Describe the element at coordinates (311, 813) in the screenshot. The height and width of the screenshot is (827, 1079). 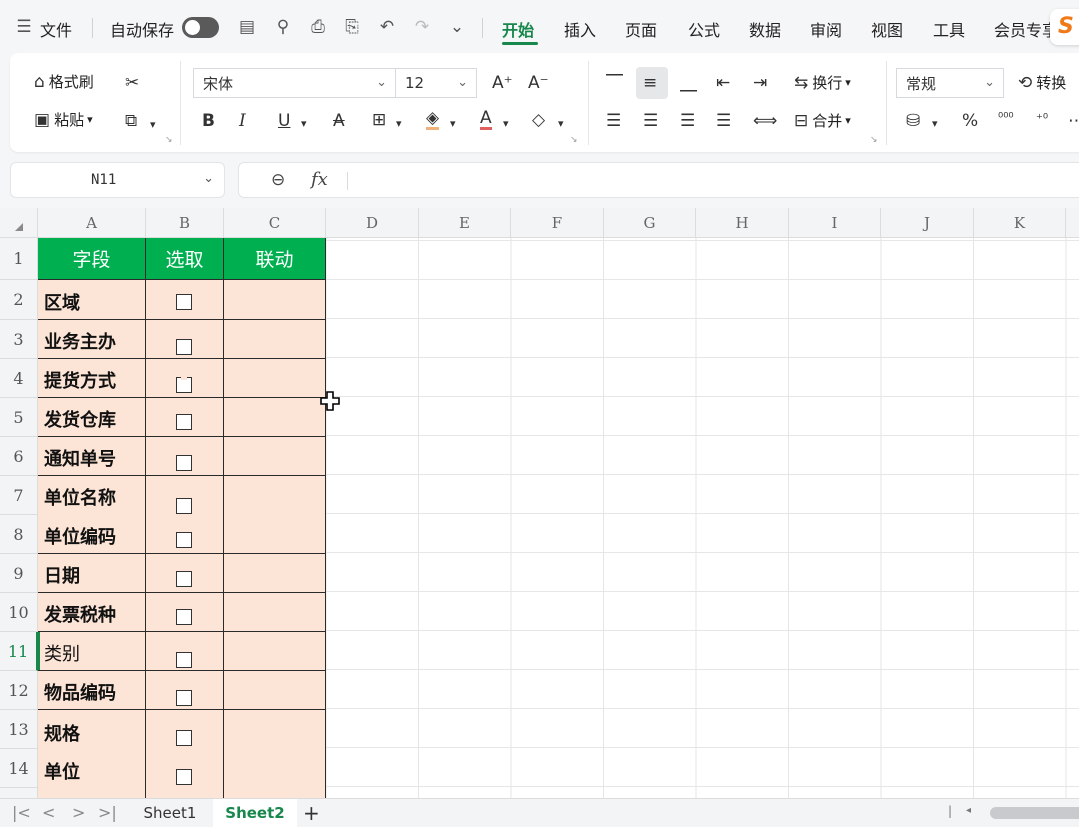
I see `add-sheet-button: +` at that location.